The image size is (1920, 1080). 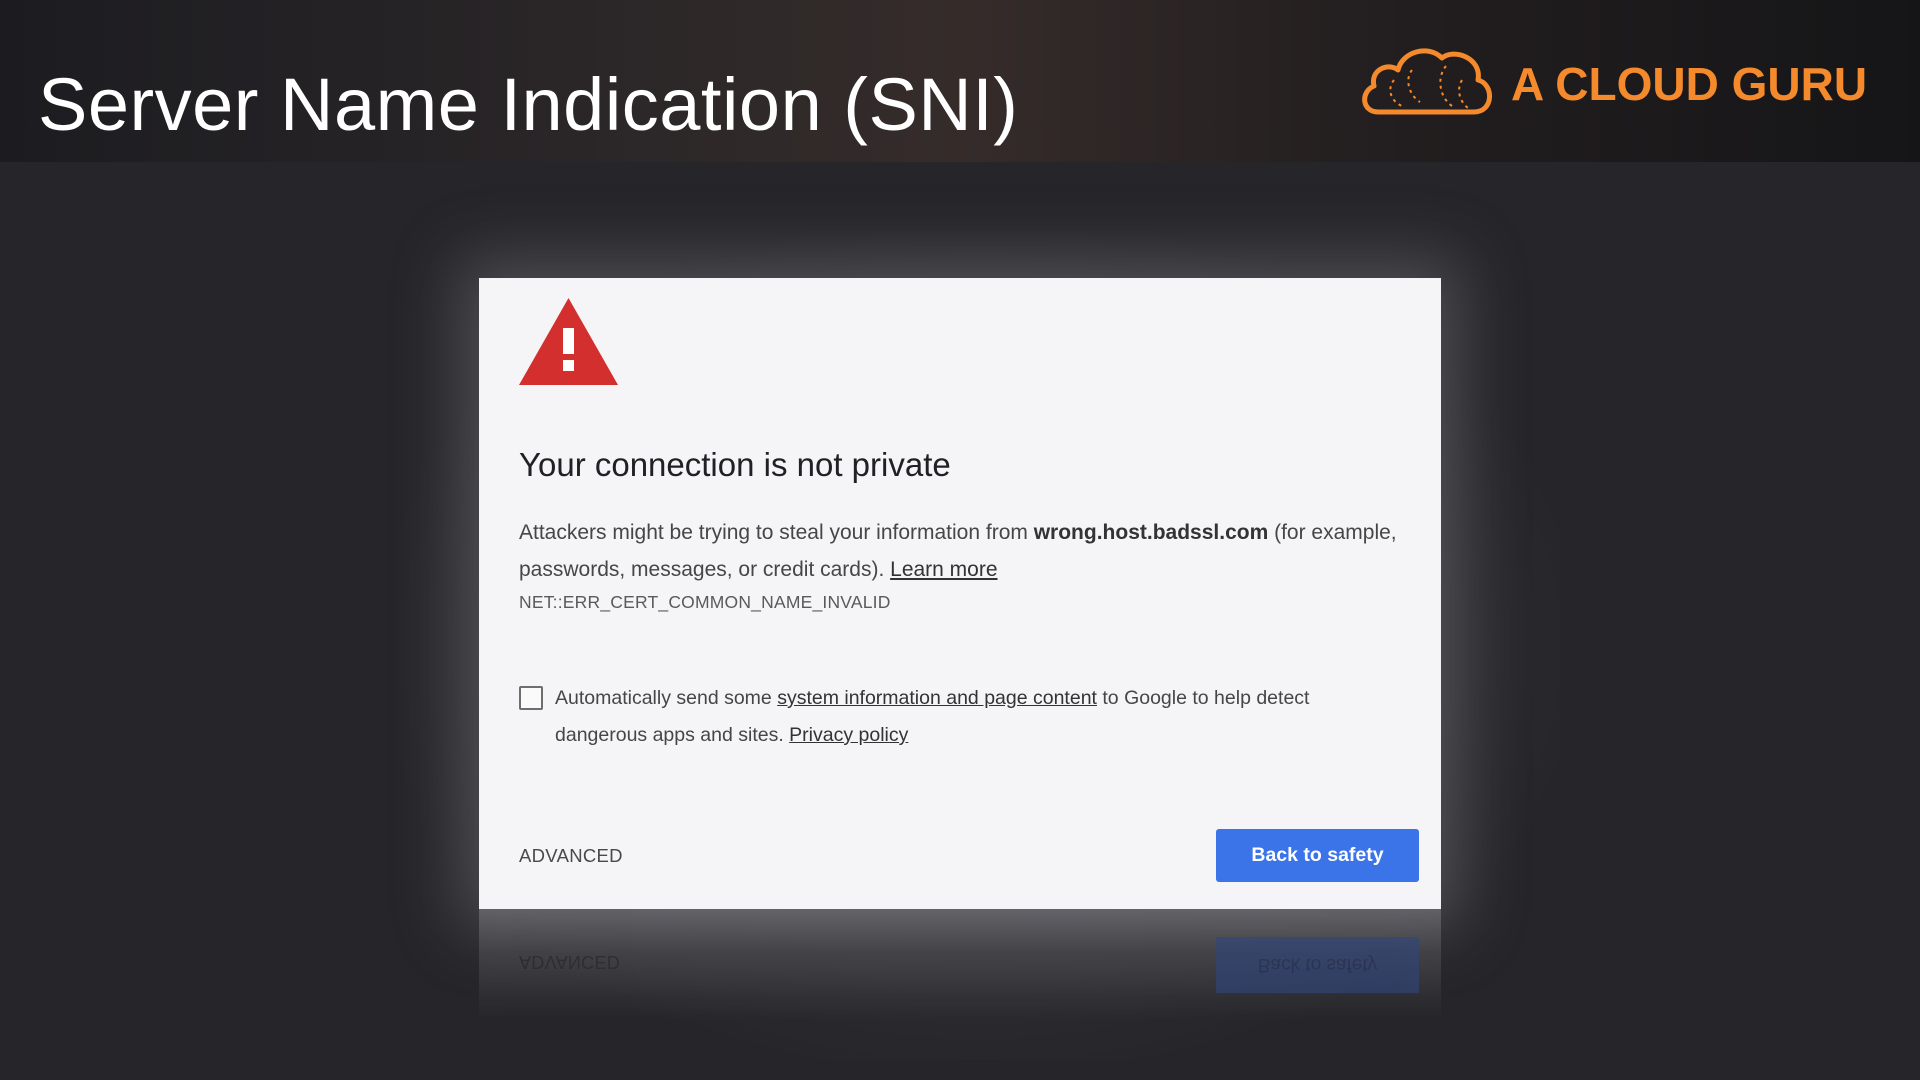 What do you see at coordinates (666, 698) in the screenshot?
I see `send-info-text: Automatically send some` at bounding box center [666, 698].